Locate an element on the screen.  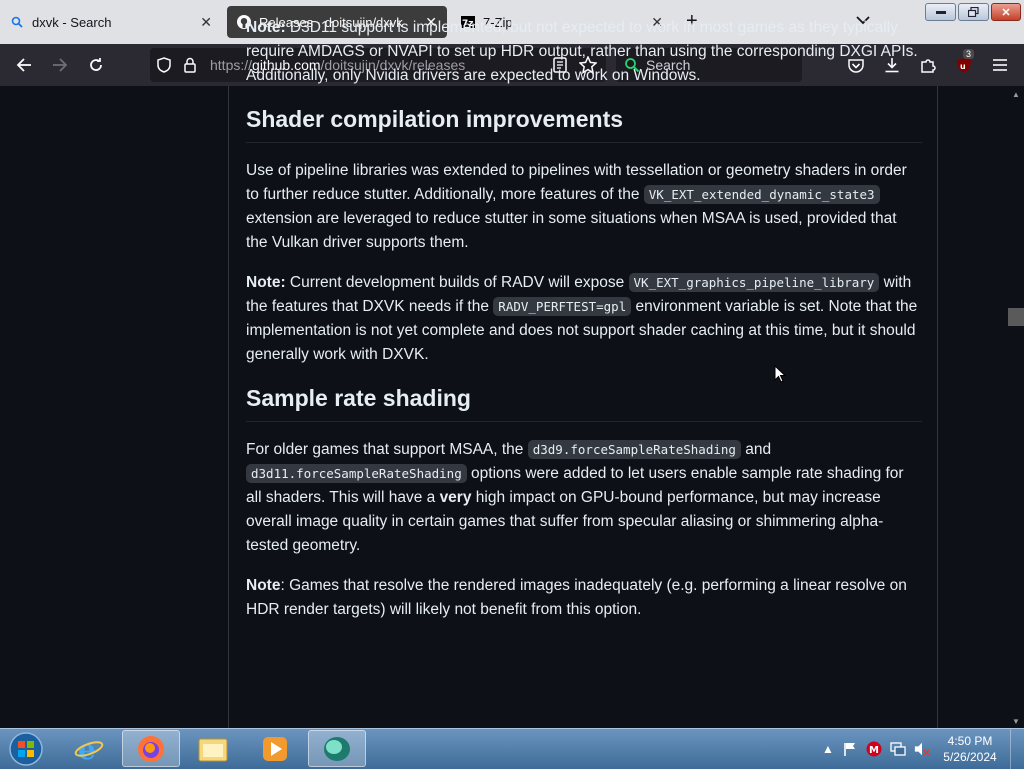
lock-icon is located at coordinates (190, 65).